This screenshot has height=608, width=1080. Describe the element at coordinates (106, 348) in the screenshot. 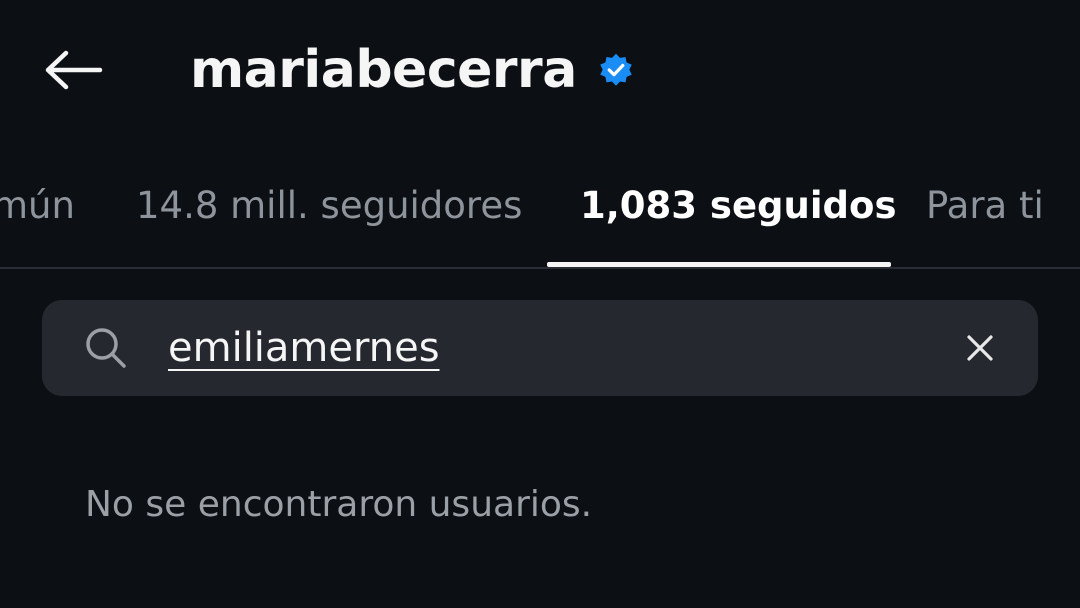

I see `search-icon` at that location.